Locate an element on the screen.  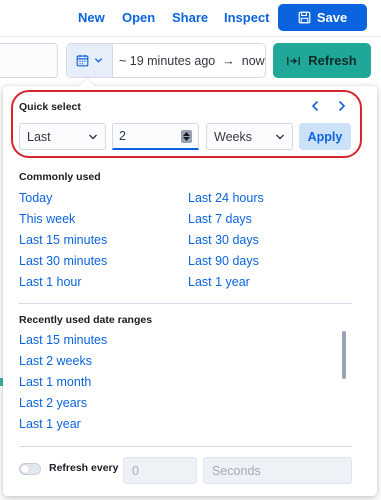
recent-range-item: Last 1 month is located at coordinates (55, 382).